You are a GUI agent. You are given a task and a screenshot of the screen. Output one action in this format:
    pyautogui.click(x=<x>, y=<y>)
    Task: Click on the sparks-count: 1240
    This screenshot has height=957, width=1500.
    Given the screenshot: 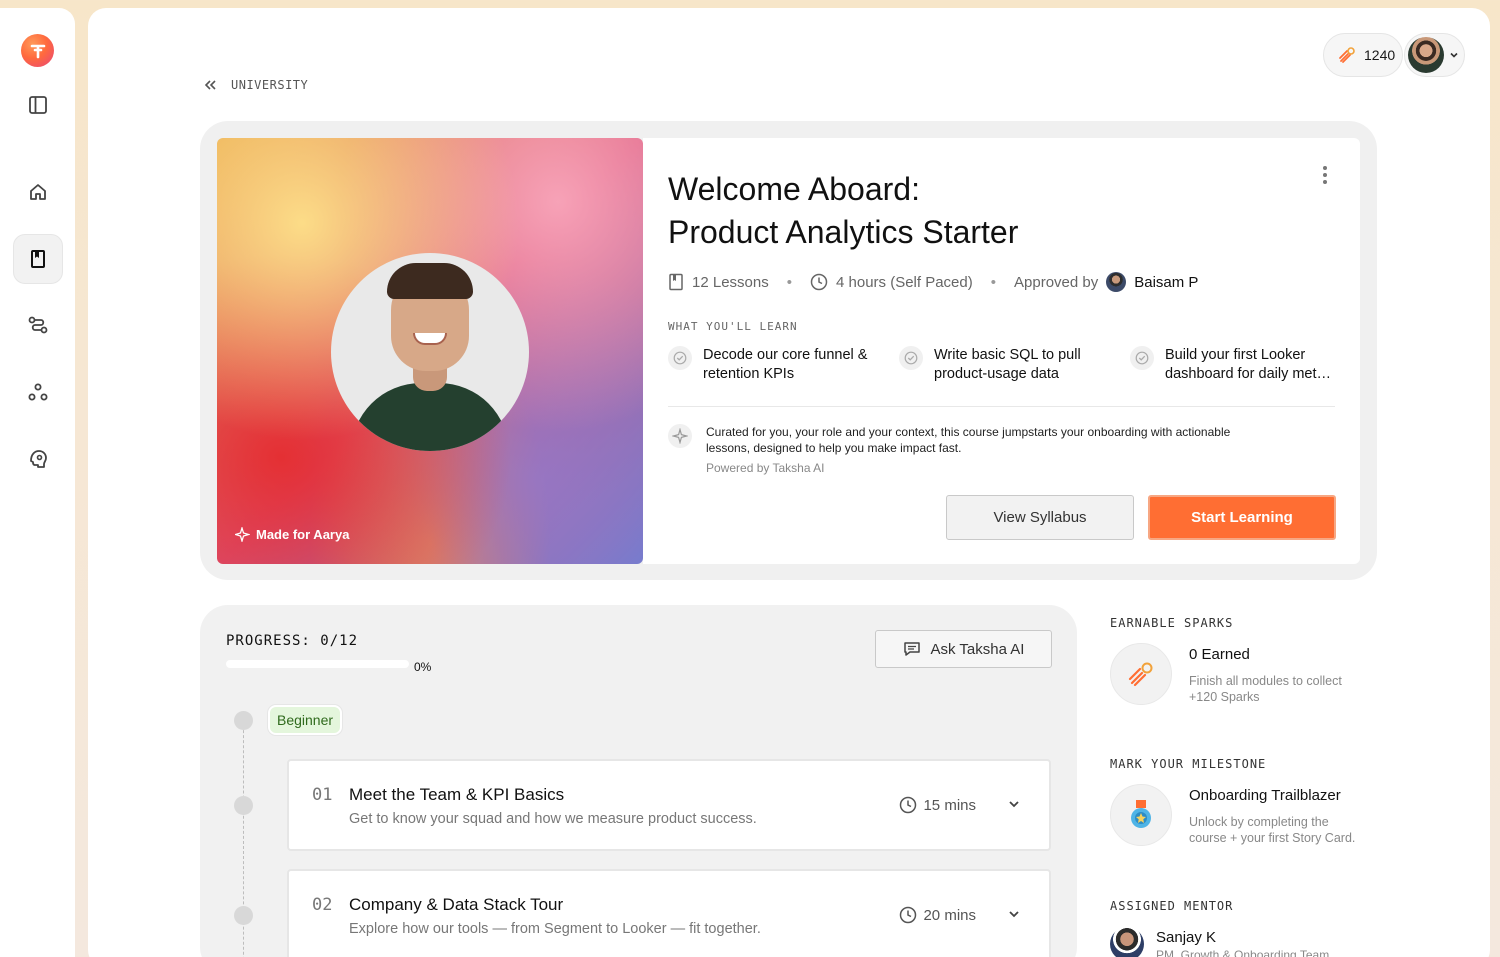 What is the action you would take?
    pyautogui.click(x=1380, y=55)
    